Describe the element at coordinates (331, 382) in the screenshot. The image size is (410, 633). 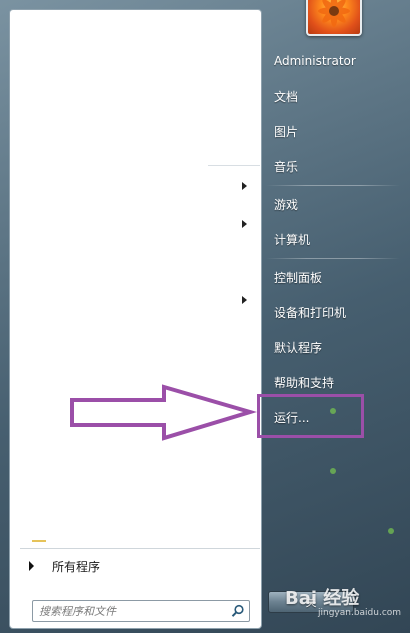
I see `help-support-link: 帮助和支持` at that location.